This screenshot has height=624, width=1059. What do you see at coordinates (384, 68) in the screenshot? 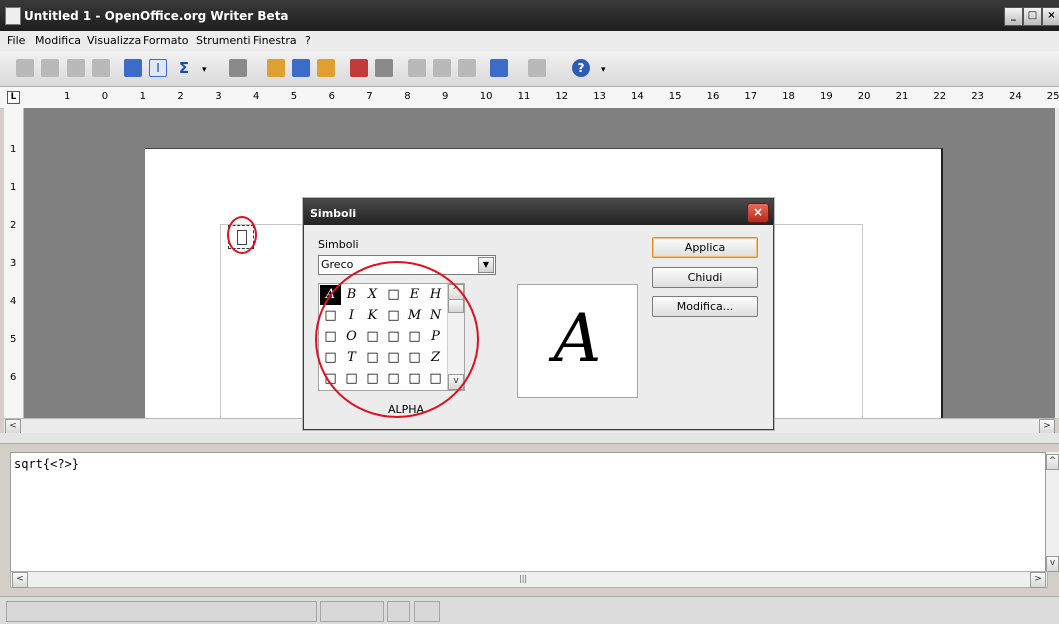
I see `print-icon` at bounding box center [384, 68].